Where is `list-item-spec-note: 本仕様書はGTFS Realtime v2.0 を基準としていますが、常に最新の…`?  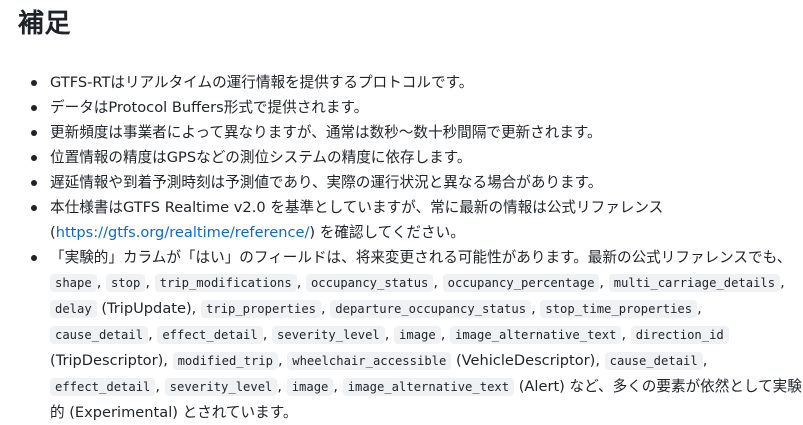 list-item-spec-note: 本仕様書はGTFS Realtime v2.0 を基準としていますが、常に最新の… is located at coordinates (410, 220).